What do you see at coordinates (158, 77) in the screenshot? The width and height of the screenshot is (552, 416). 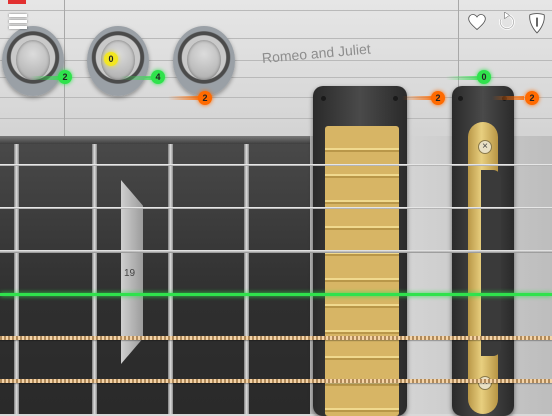 I see `note-marker: 4` at bounding box center [158, 77].